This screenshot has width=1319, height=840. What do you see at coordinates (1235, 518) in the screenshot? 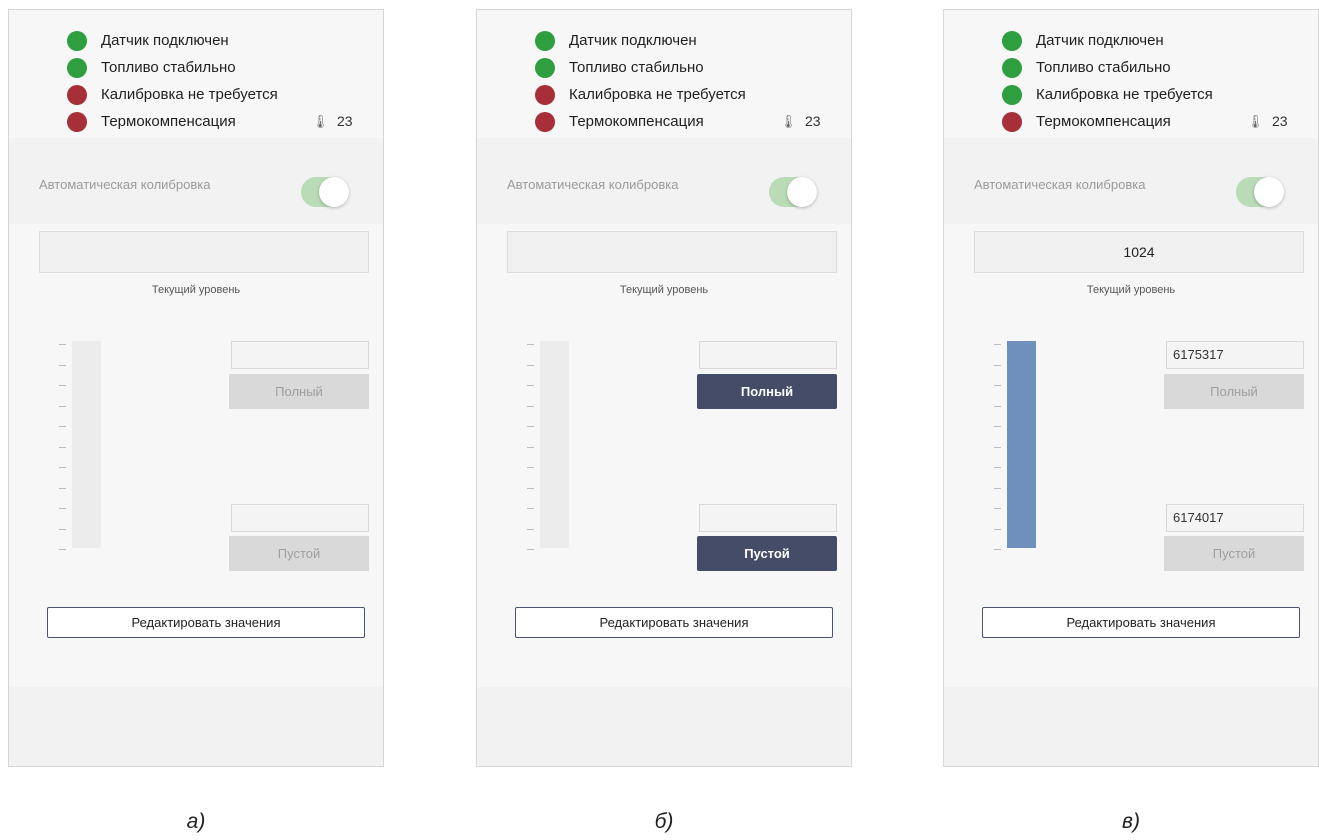
I see `empty-value-field: 6174017` at bounding box center [1235, 518].